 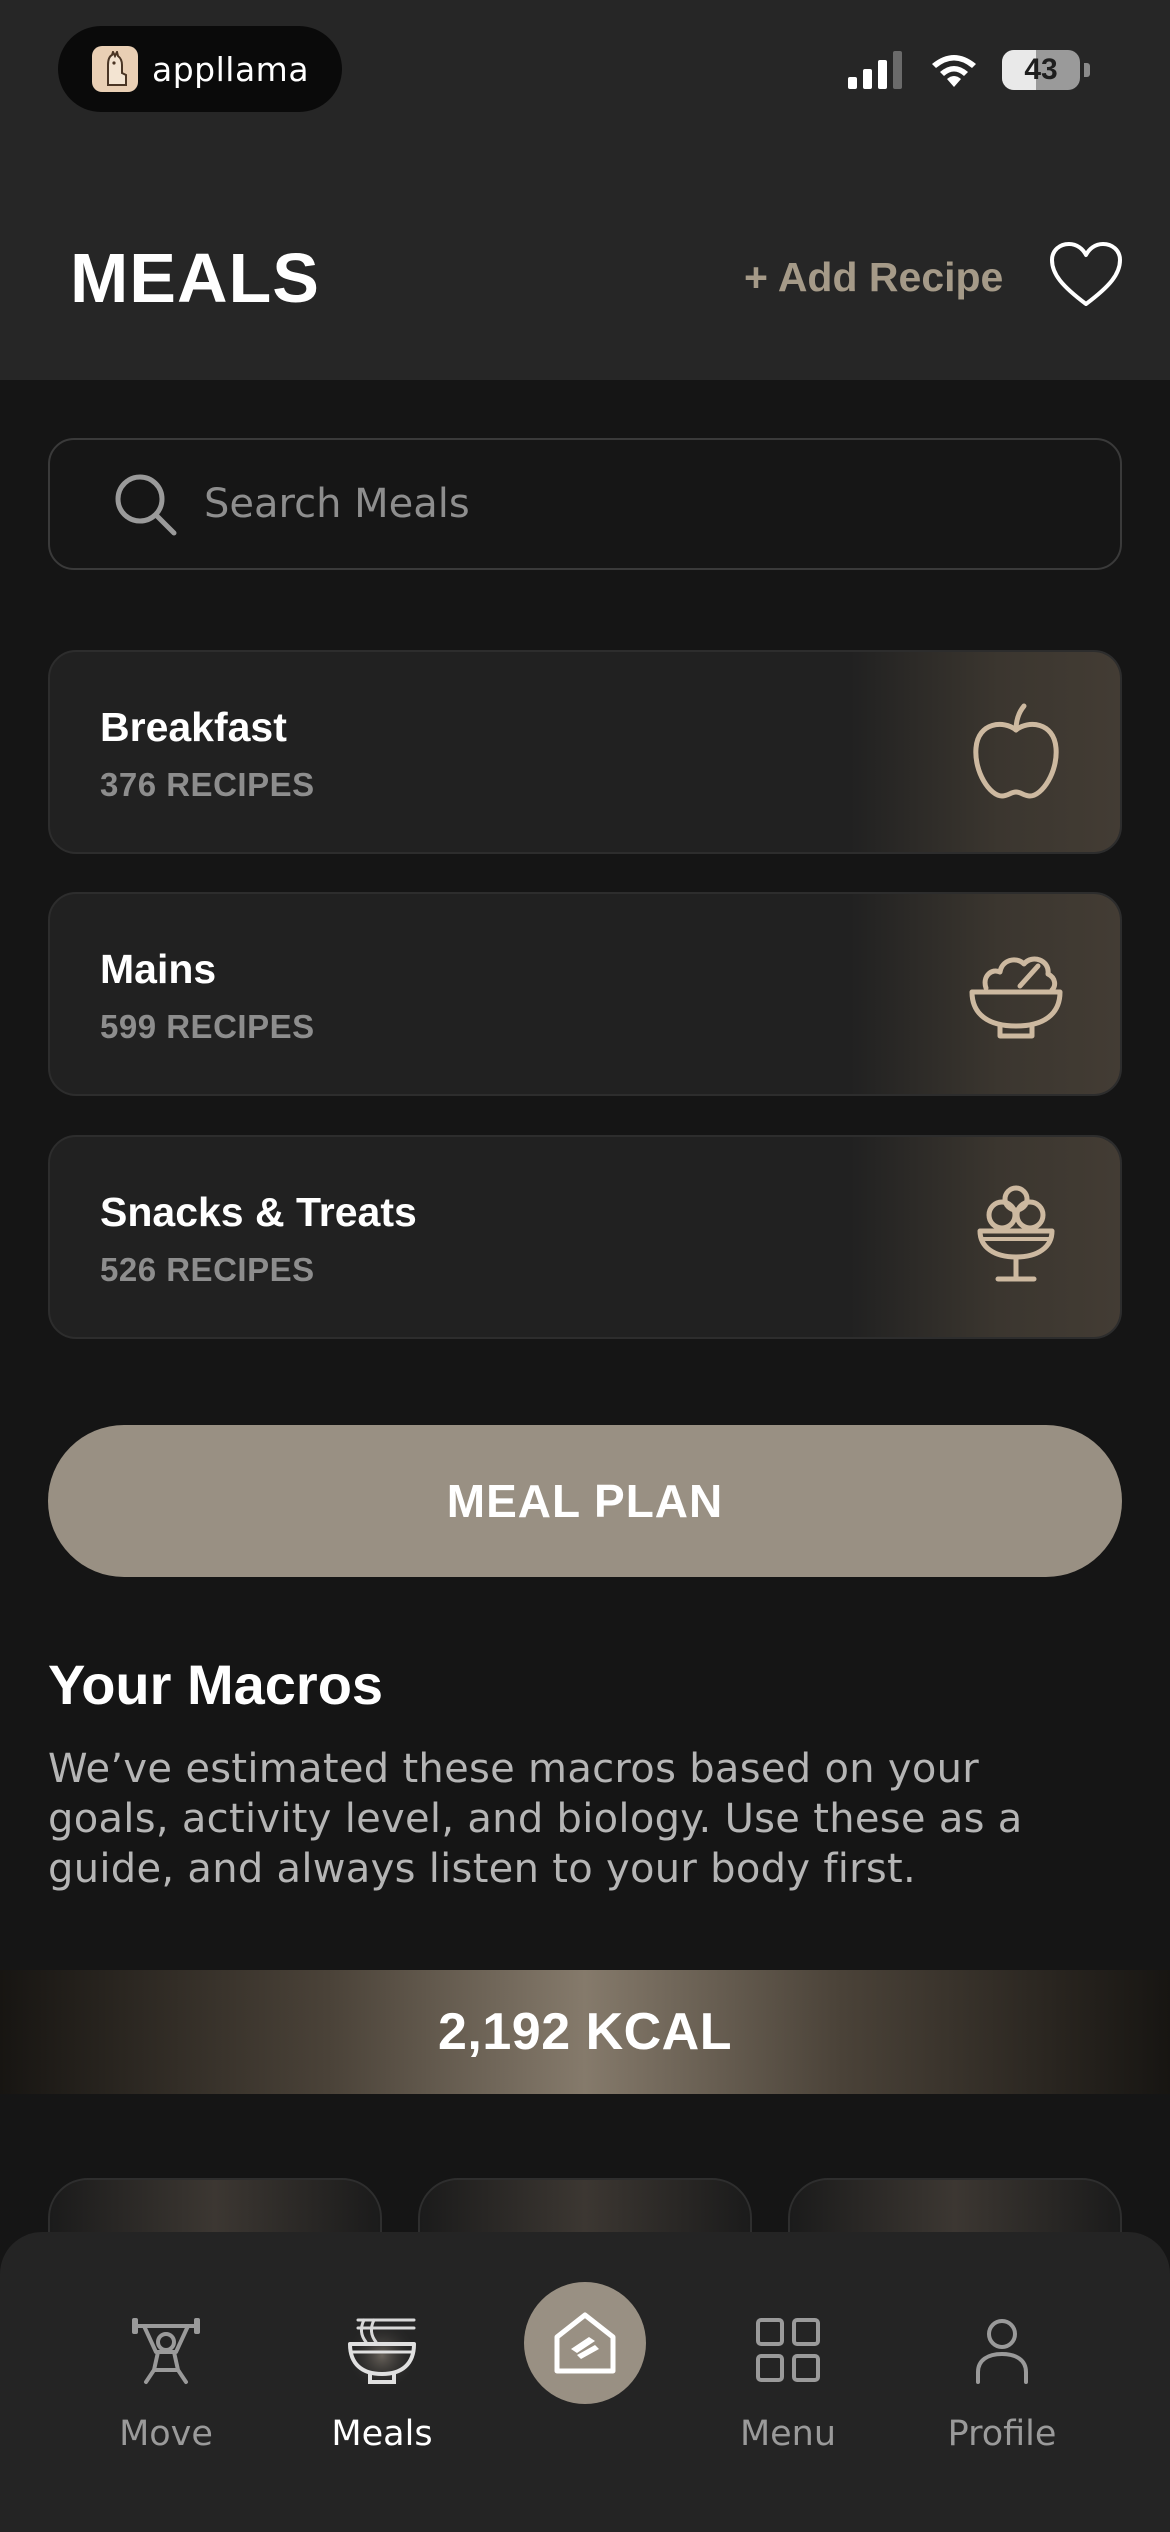 I want to click on person-icon, so click(x=1002, y=2351).